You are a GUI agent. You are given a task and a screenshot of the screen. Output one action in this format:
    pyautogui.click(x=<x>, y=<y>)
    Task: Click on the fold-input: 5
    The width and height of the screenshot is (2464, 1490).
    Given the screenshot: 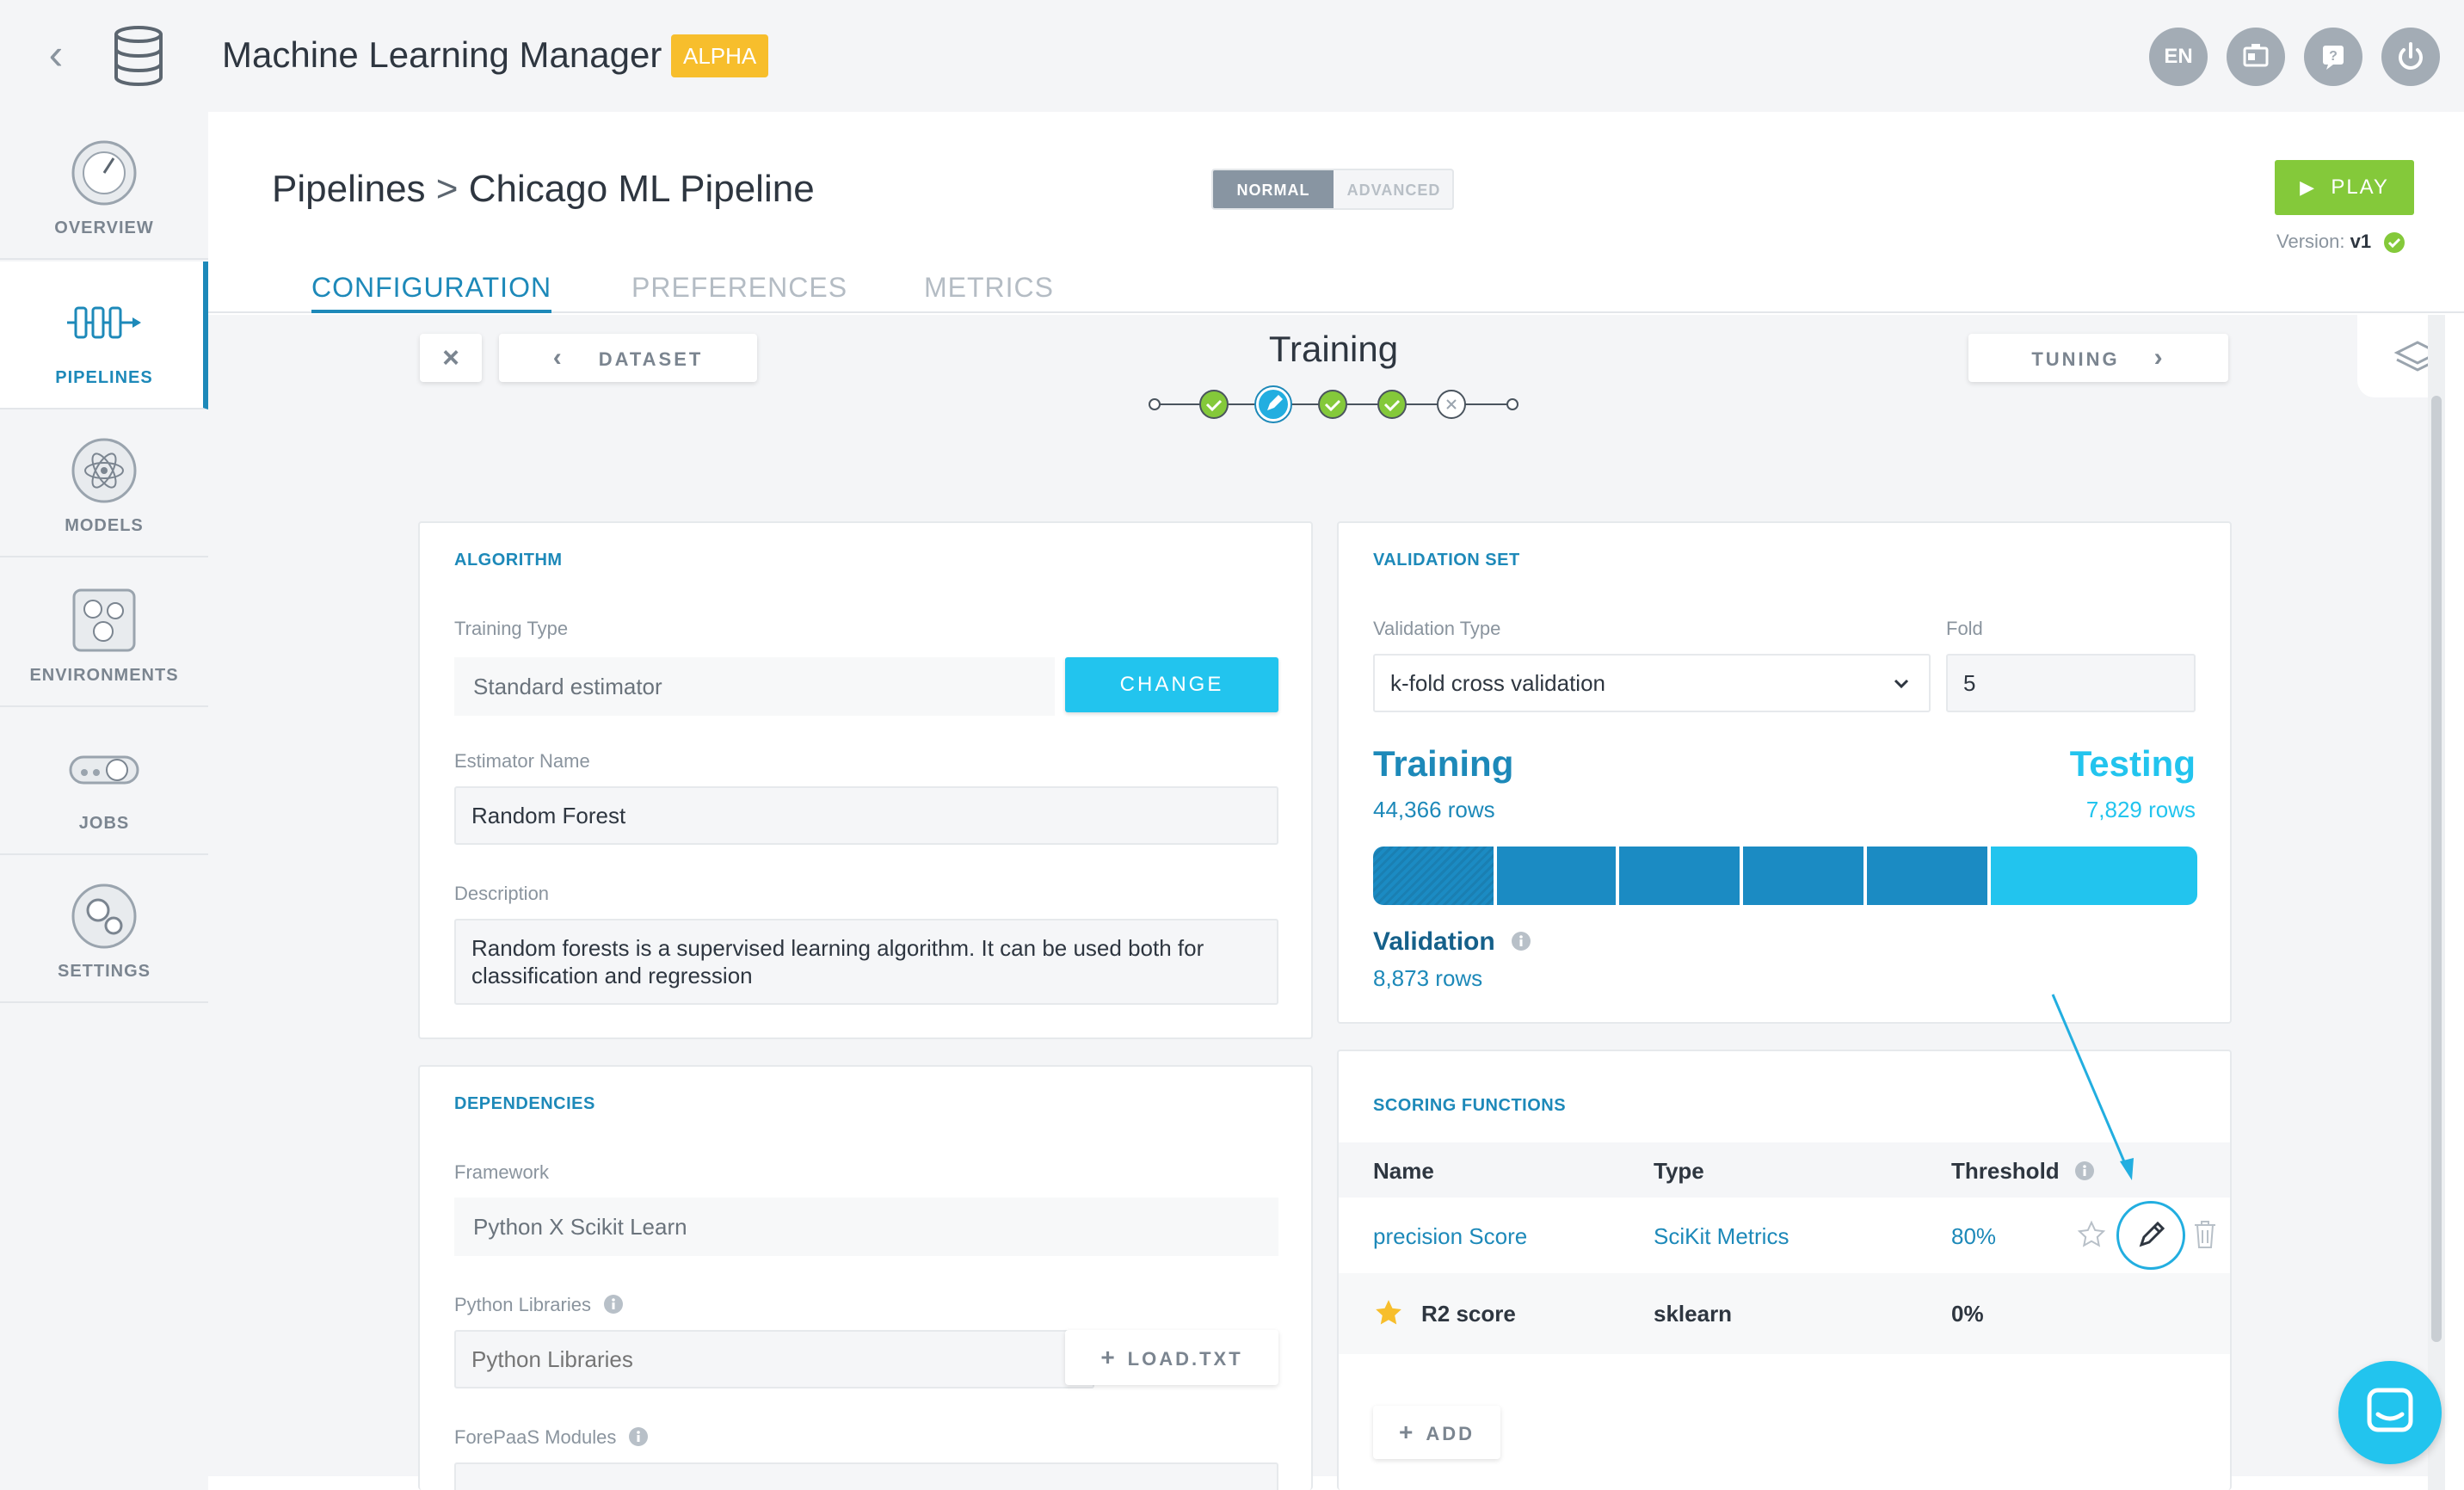 What is the action you would take?
    pyautogui.click(x=2071, y=683)
    